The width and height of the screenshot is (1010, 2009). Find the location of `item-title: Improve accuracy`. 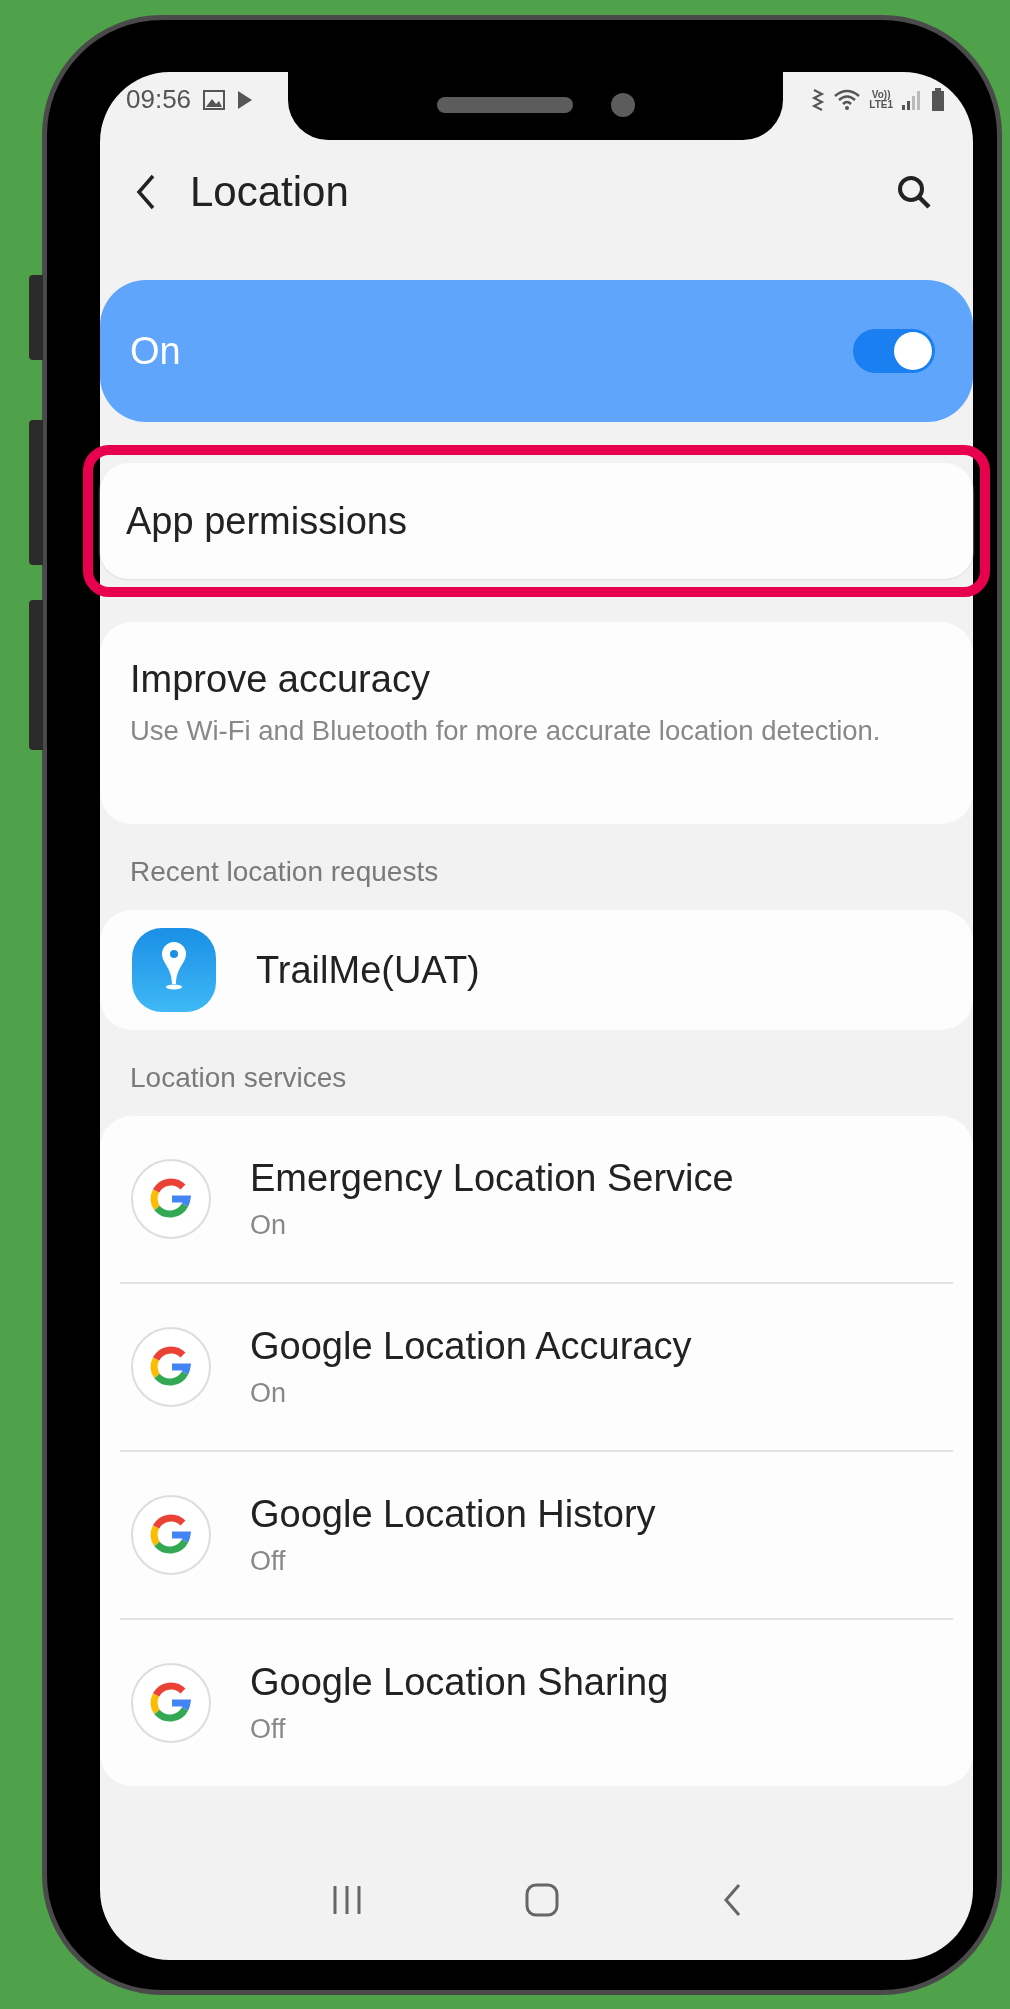

item-title: Improve accuracy is located at coordinates (280, 679).